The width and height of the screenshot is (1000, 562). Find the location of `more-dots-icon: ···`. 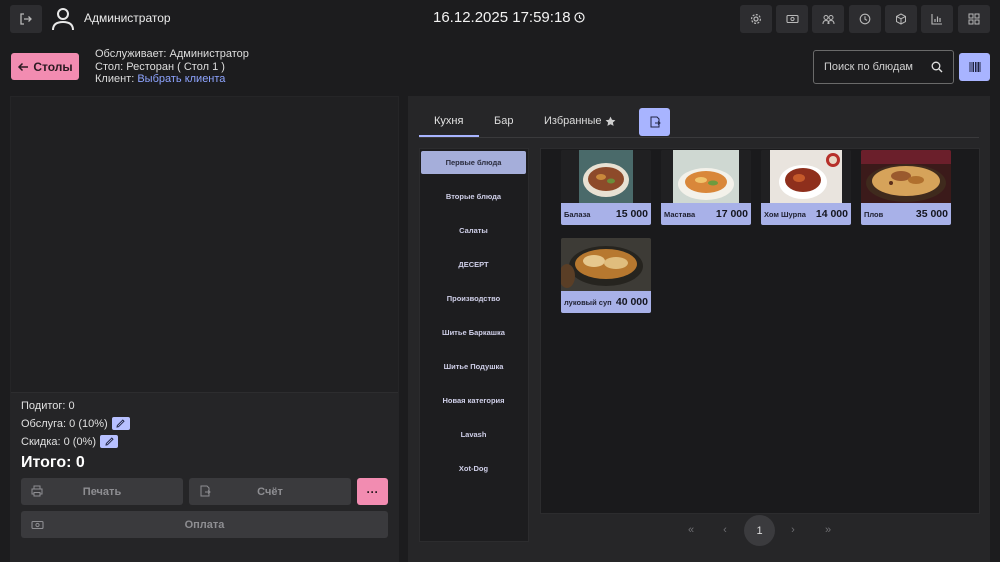

more-dots-icon: ··· is located at coordinates (372, 491).